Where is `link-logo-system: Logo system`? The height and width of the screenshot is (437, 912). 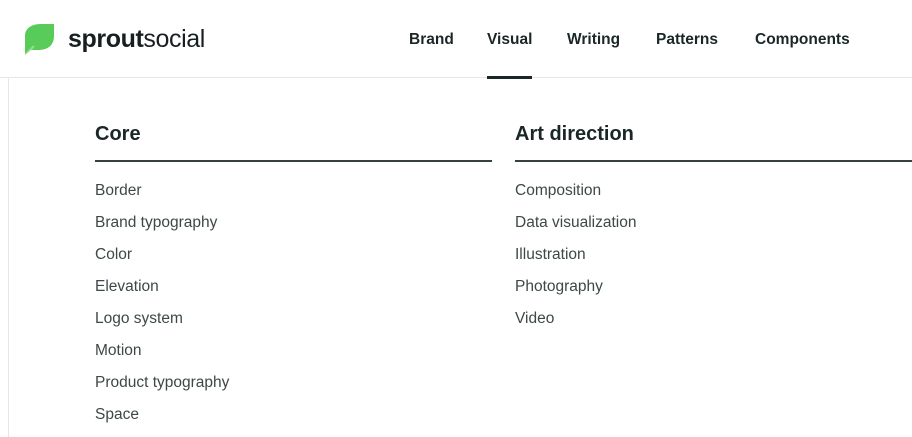
link-logo-system: Logo system is located at coordinates (139, 318).